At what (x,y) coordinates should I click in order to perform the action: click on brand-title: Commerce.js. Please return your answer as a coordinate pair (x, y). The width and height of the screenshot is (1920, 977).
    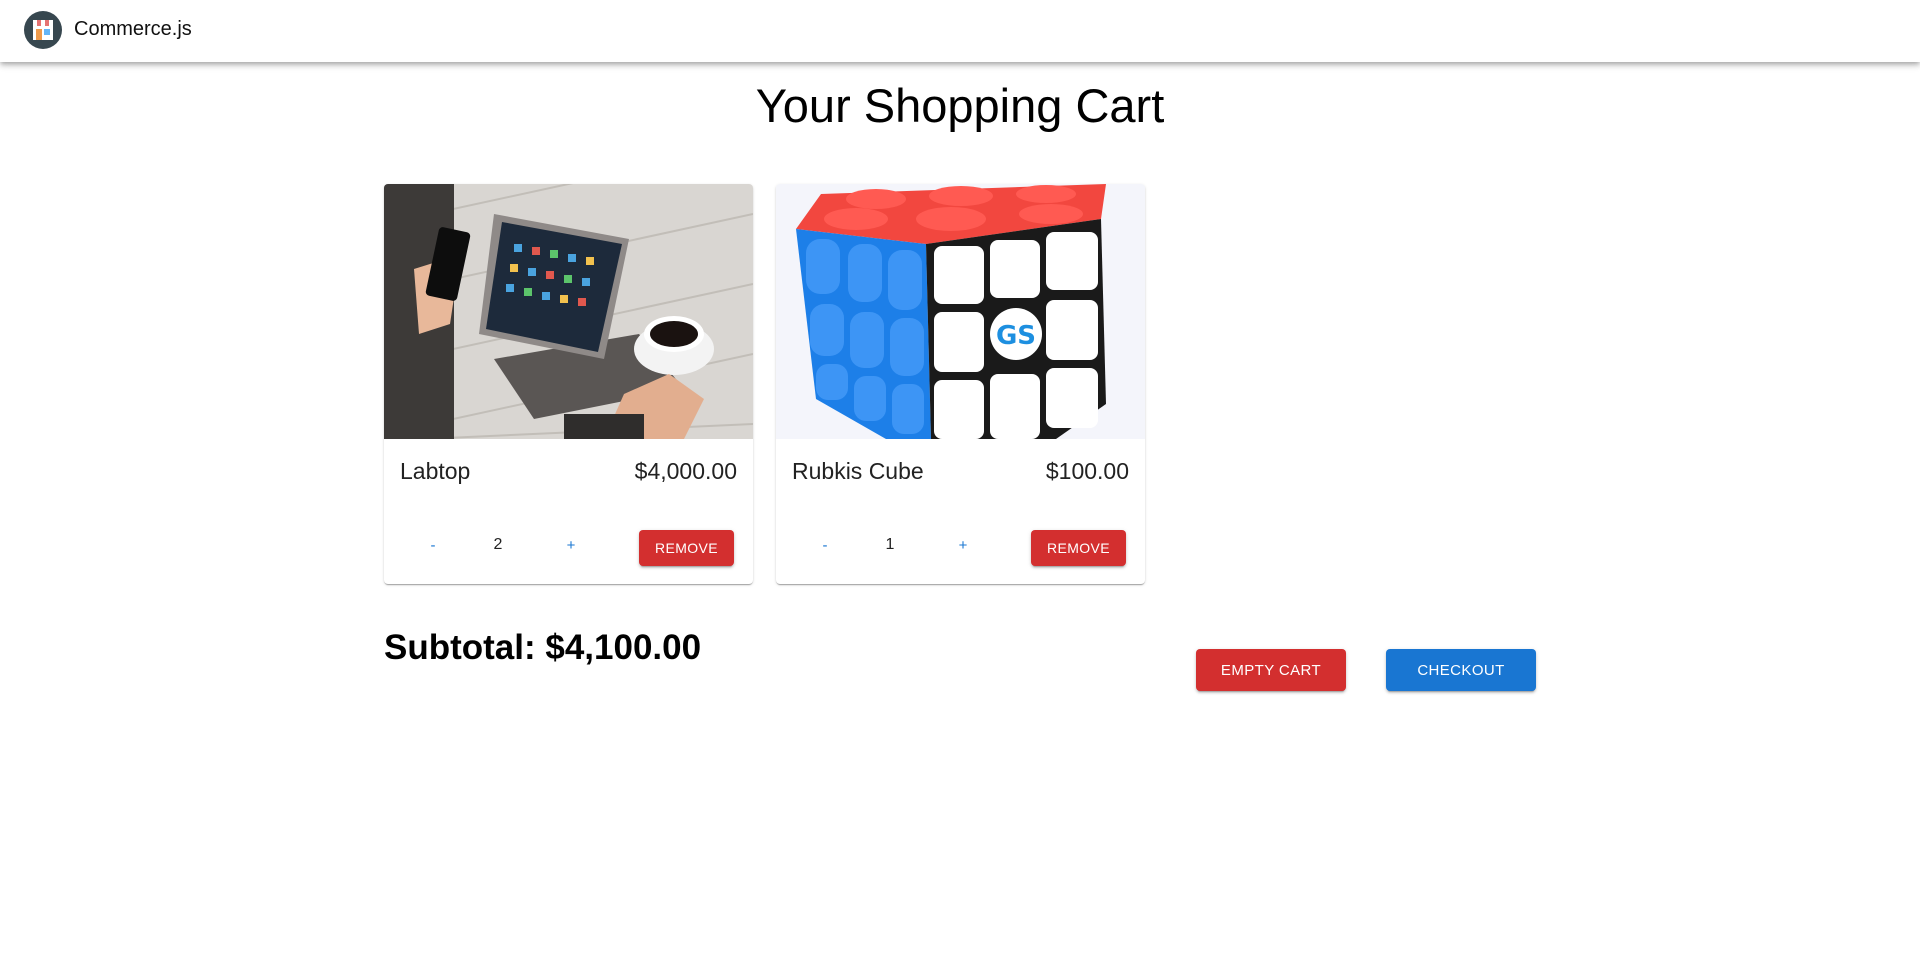
    Looking at the image, I should click on (133, 29).